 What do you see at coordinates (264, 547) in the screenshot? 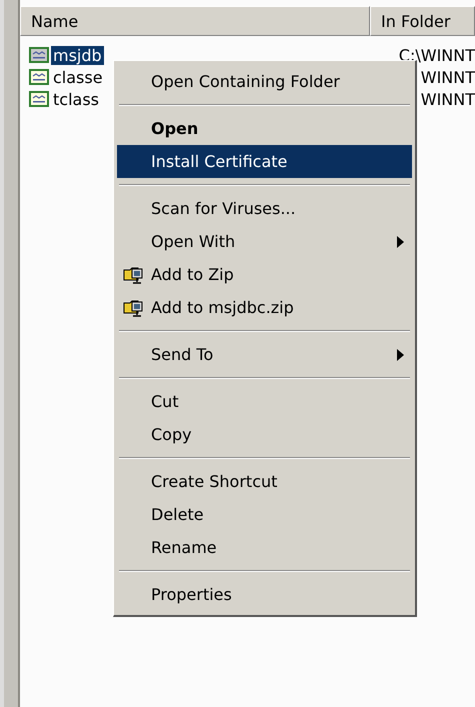
I see `menu-item: Rename` at bounding box center [264, 547].